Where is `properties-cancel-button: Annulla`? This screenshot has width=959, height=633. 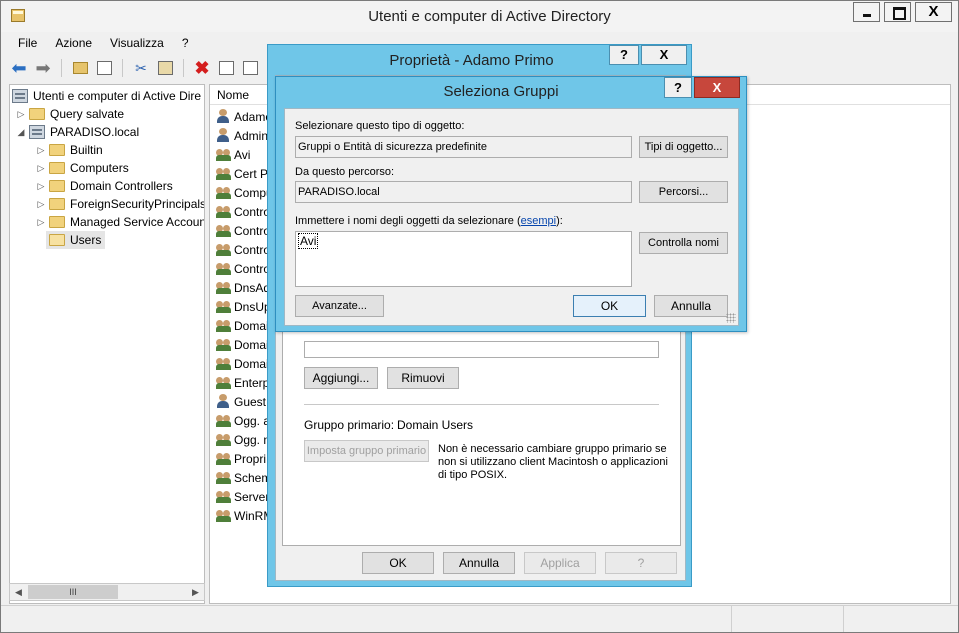 properties-cancel-button: Annulla is located at coordinates (479, 563).